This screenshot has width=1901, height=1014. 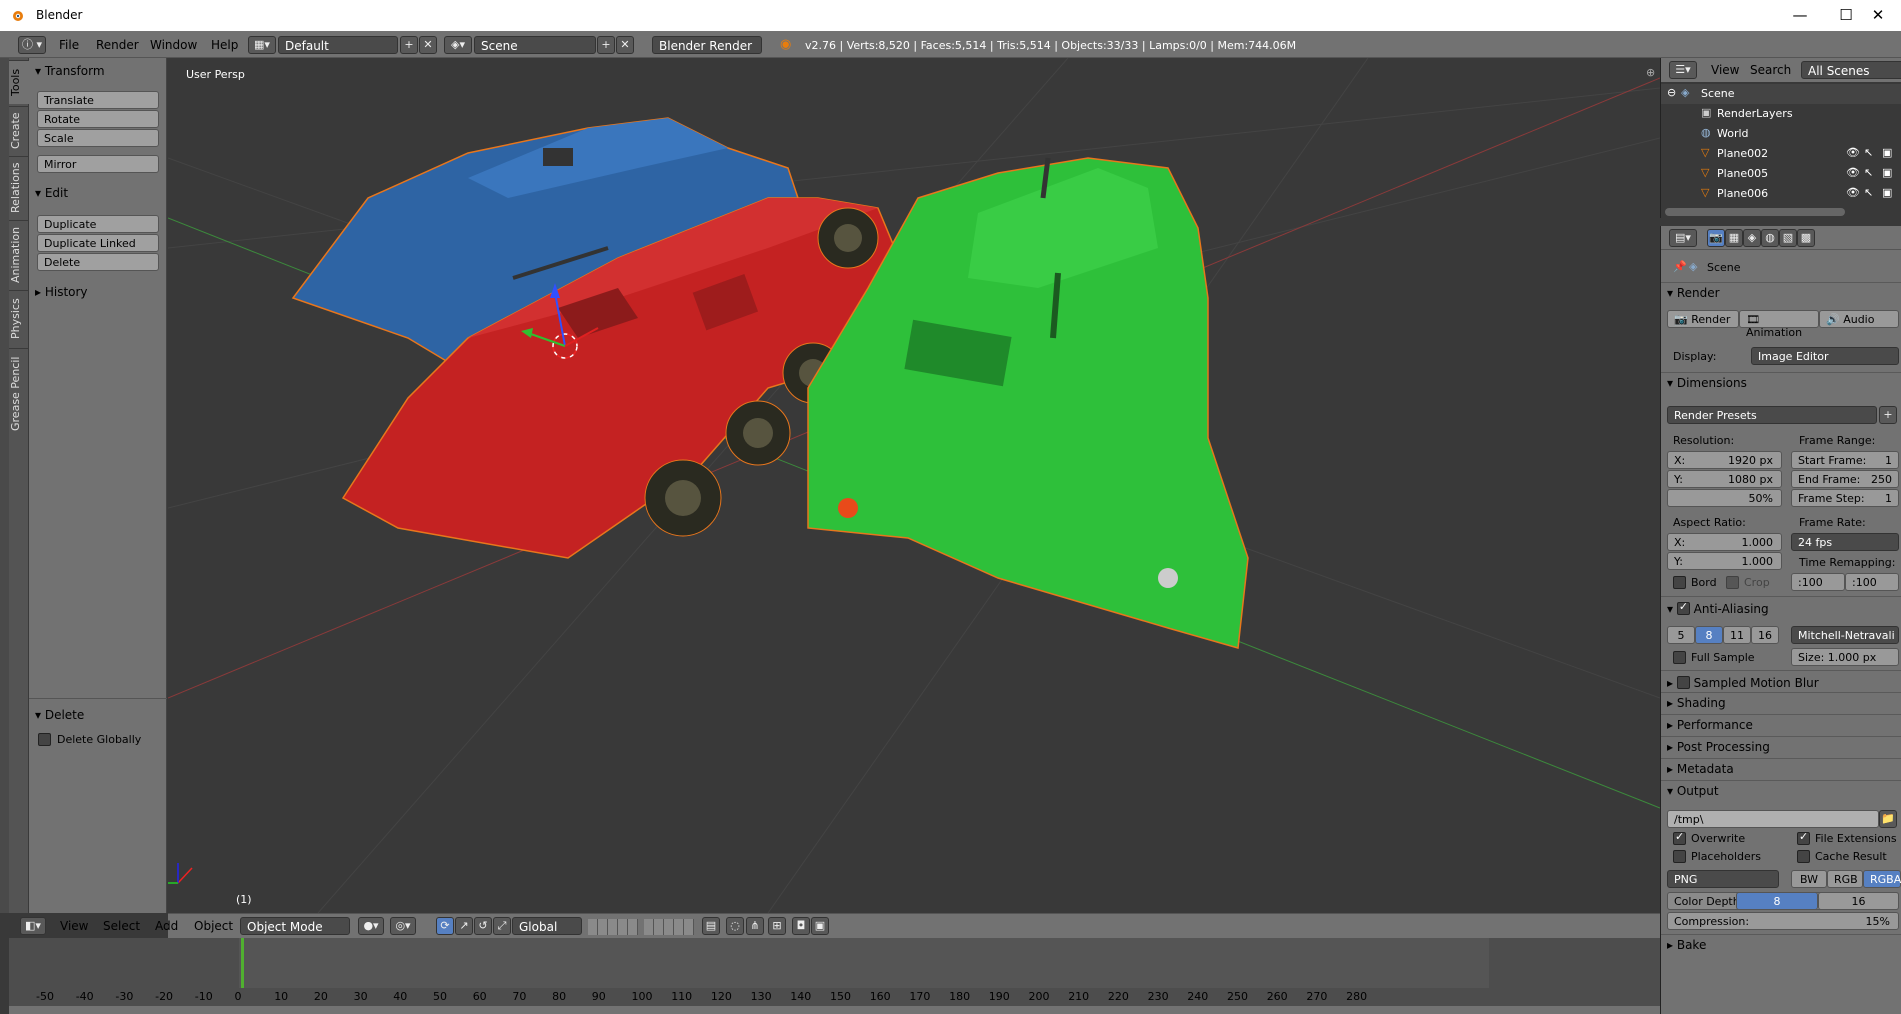 What do you see at coordinates (613, 927) in the screenshot?
I see `layer-buttons-a` at bounding box center [613, 927].